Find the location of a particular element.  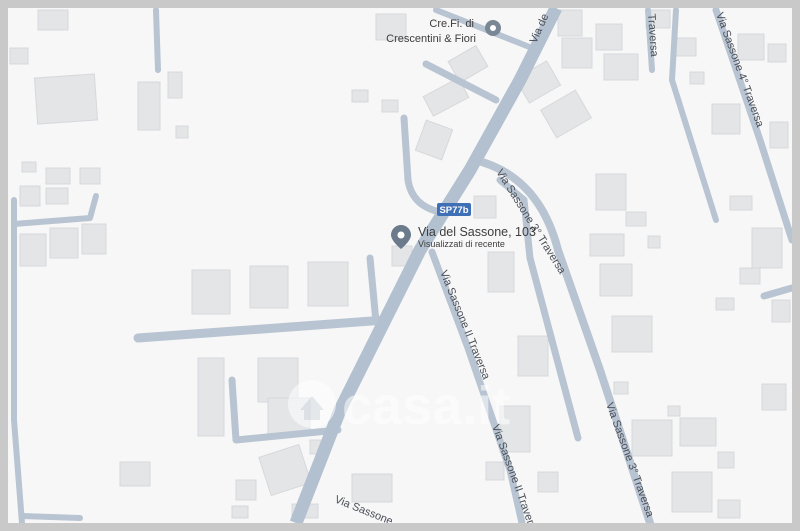

casa-house-icon is located at coordinates (312, 404).